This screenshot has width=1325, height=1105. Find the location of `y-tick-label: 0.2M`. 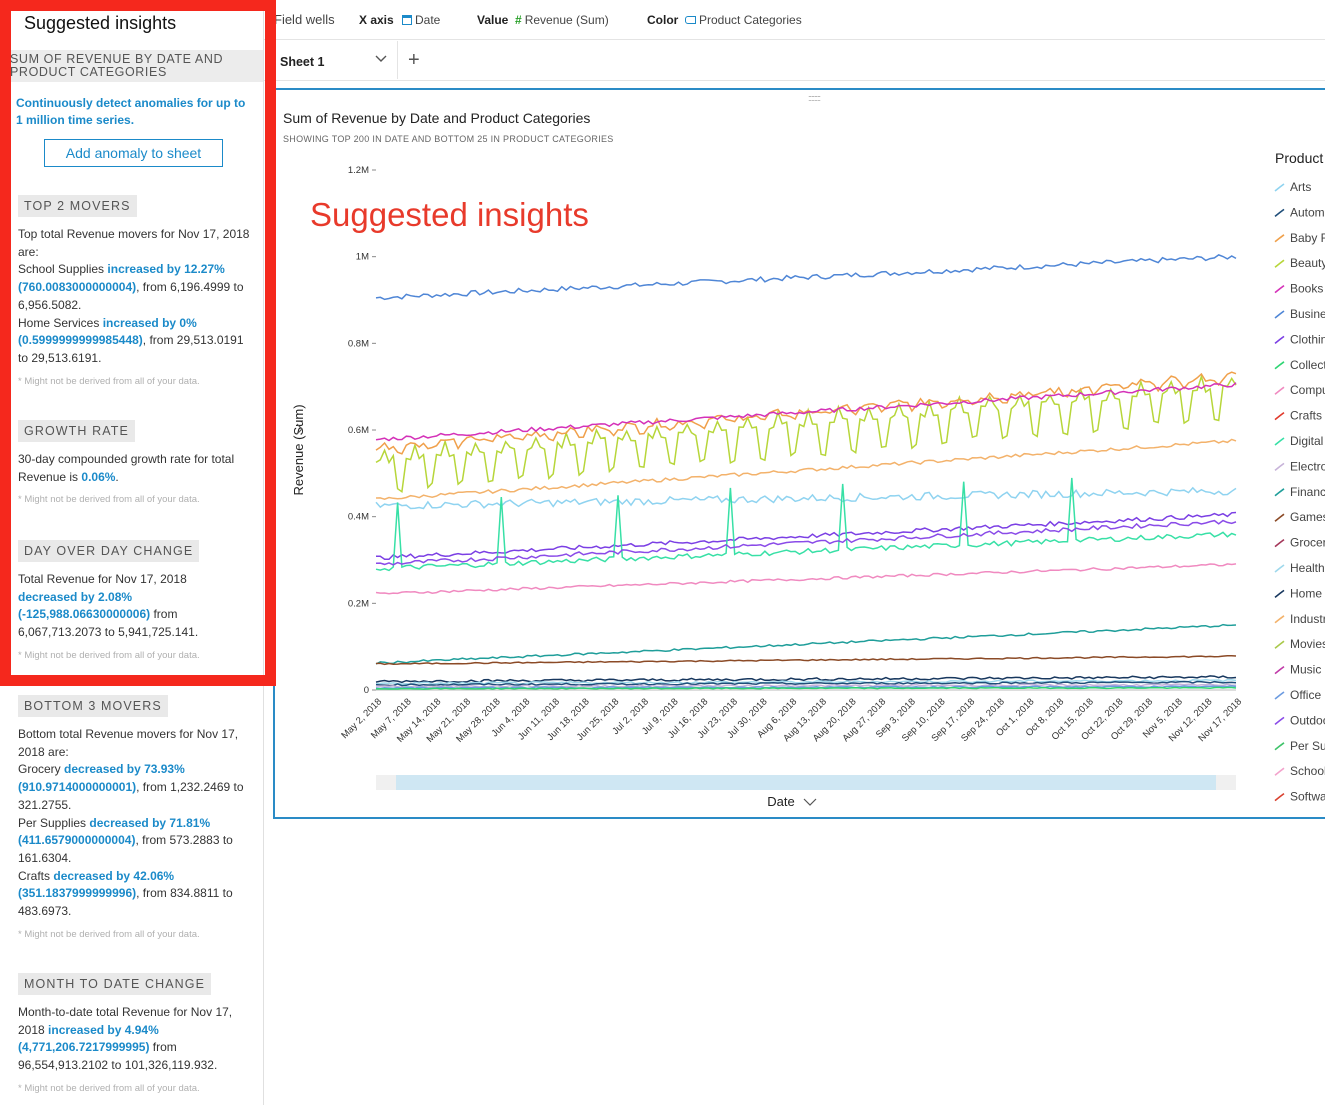

y-tick-label: 0.2M is located at coordinates (358, 603).